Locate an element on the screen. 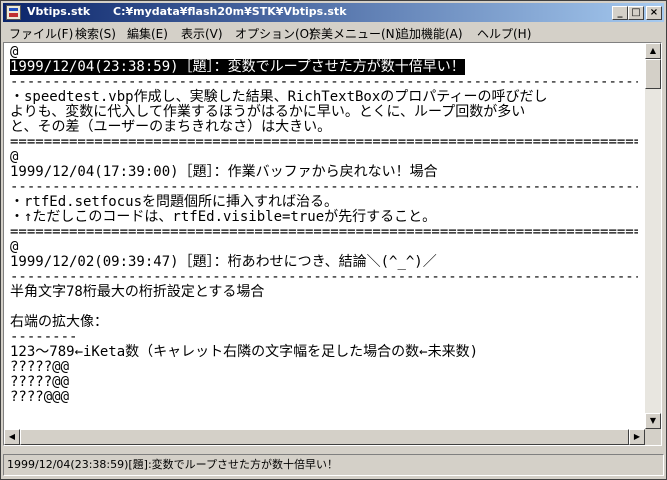 Image resolution: width=667 pixels, height=480 pixels. window-path: C:¥mydata¥flash20m¥STK¥Vbtips.stk is located at coordinates (230, 11).